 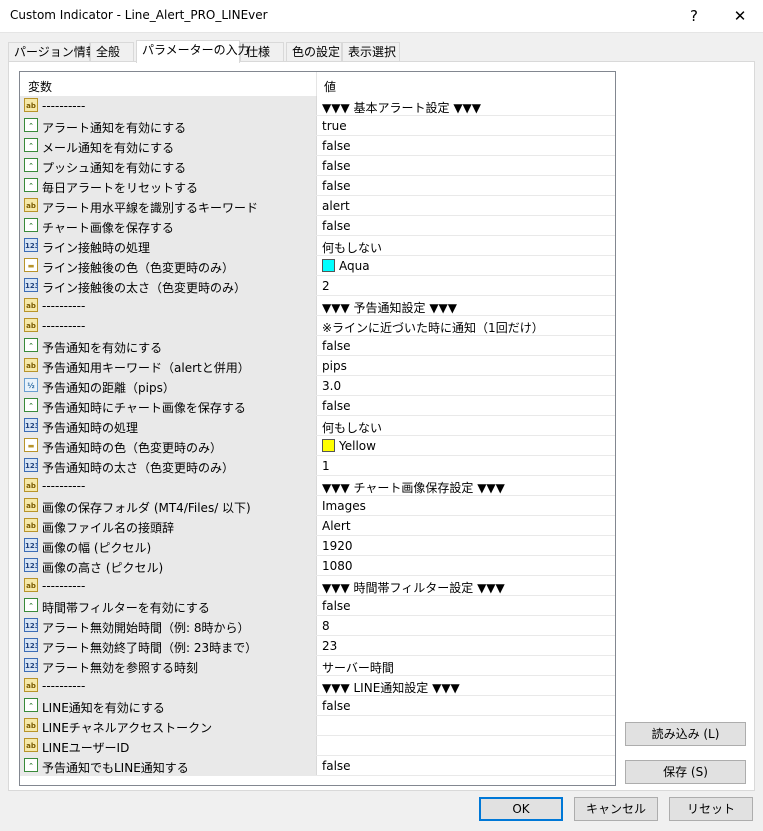 What do you see at coordinates (521, 809) in the screenshot?
I see `ok-button: OK` at bounding box center [521, 809].